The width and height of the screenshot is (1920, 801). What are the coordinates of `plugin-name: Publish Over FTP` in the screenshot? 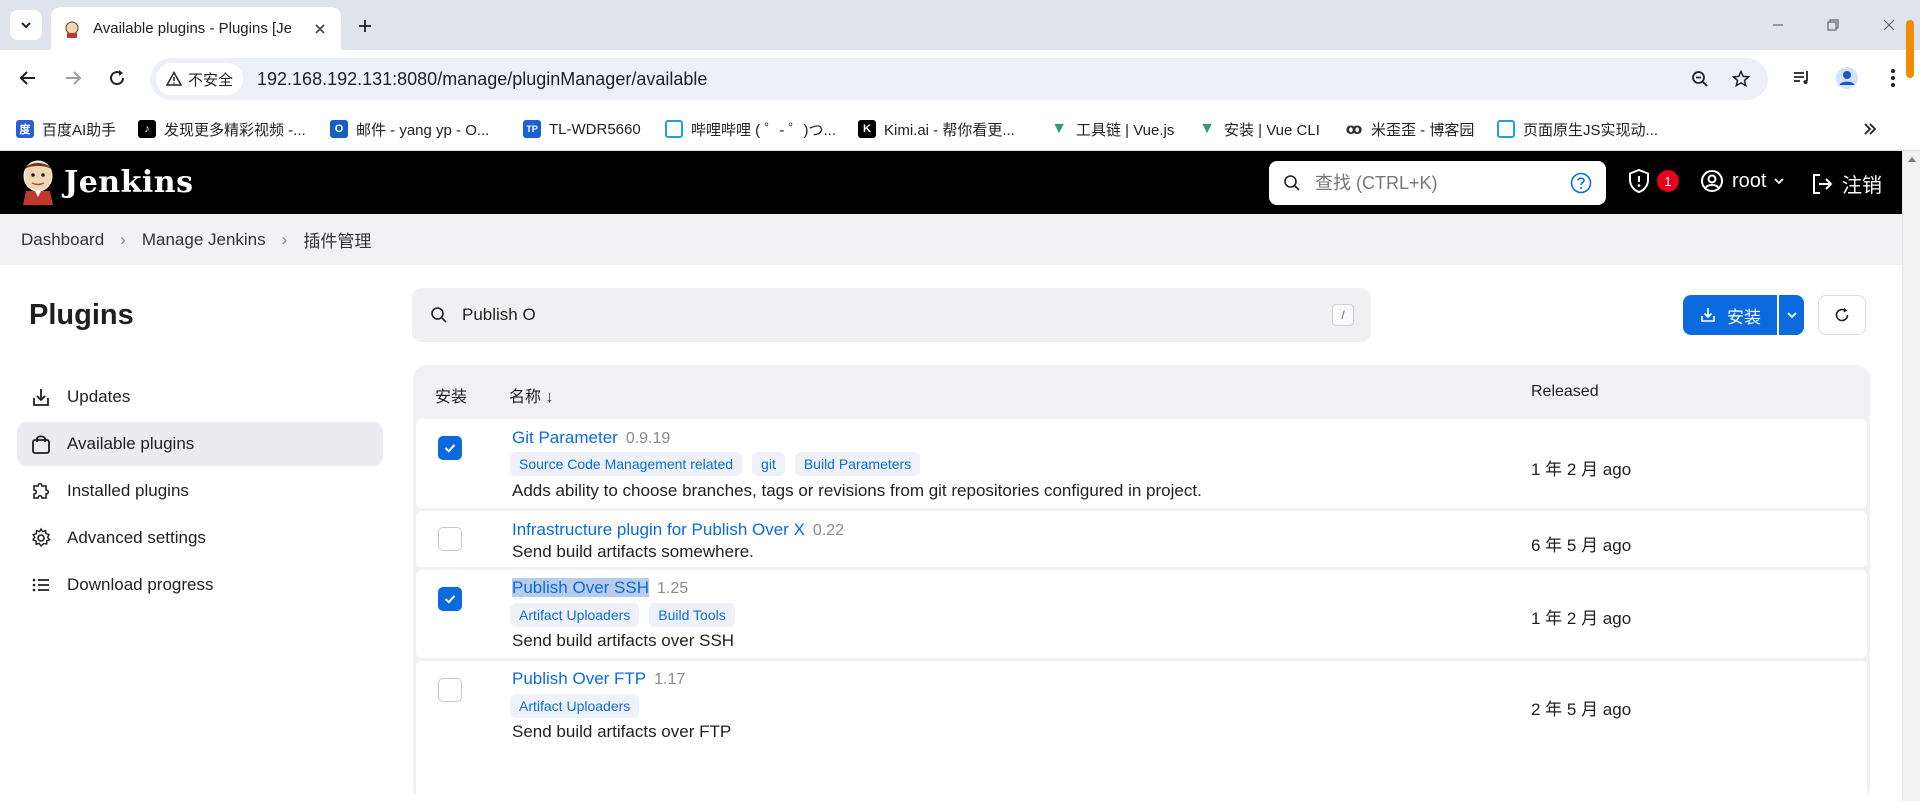 It's located at (579, 678).